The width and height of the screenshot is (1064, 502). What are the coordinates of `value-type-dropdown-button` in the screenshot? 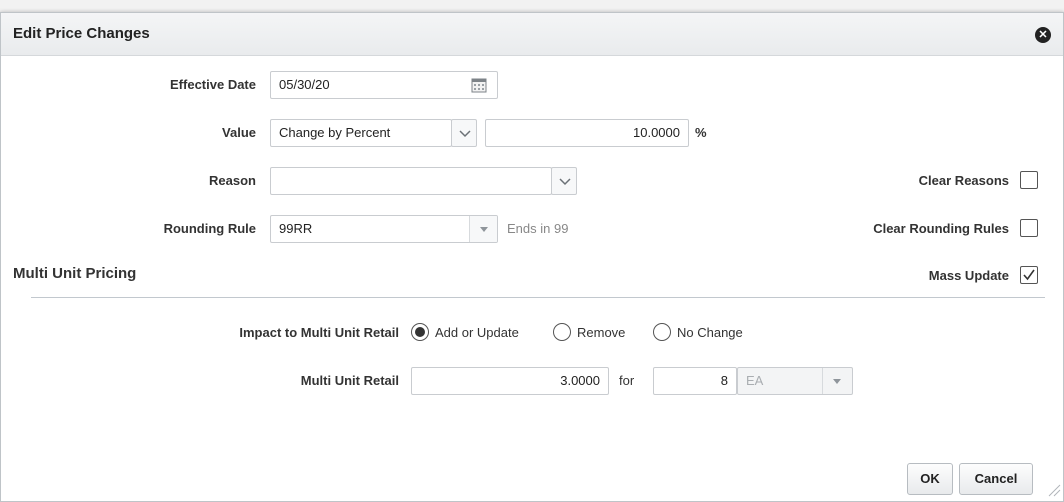 It's located at (464, 133).